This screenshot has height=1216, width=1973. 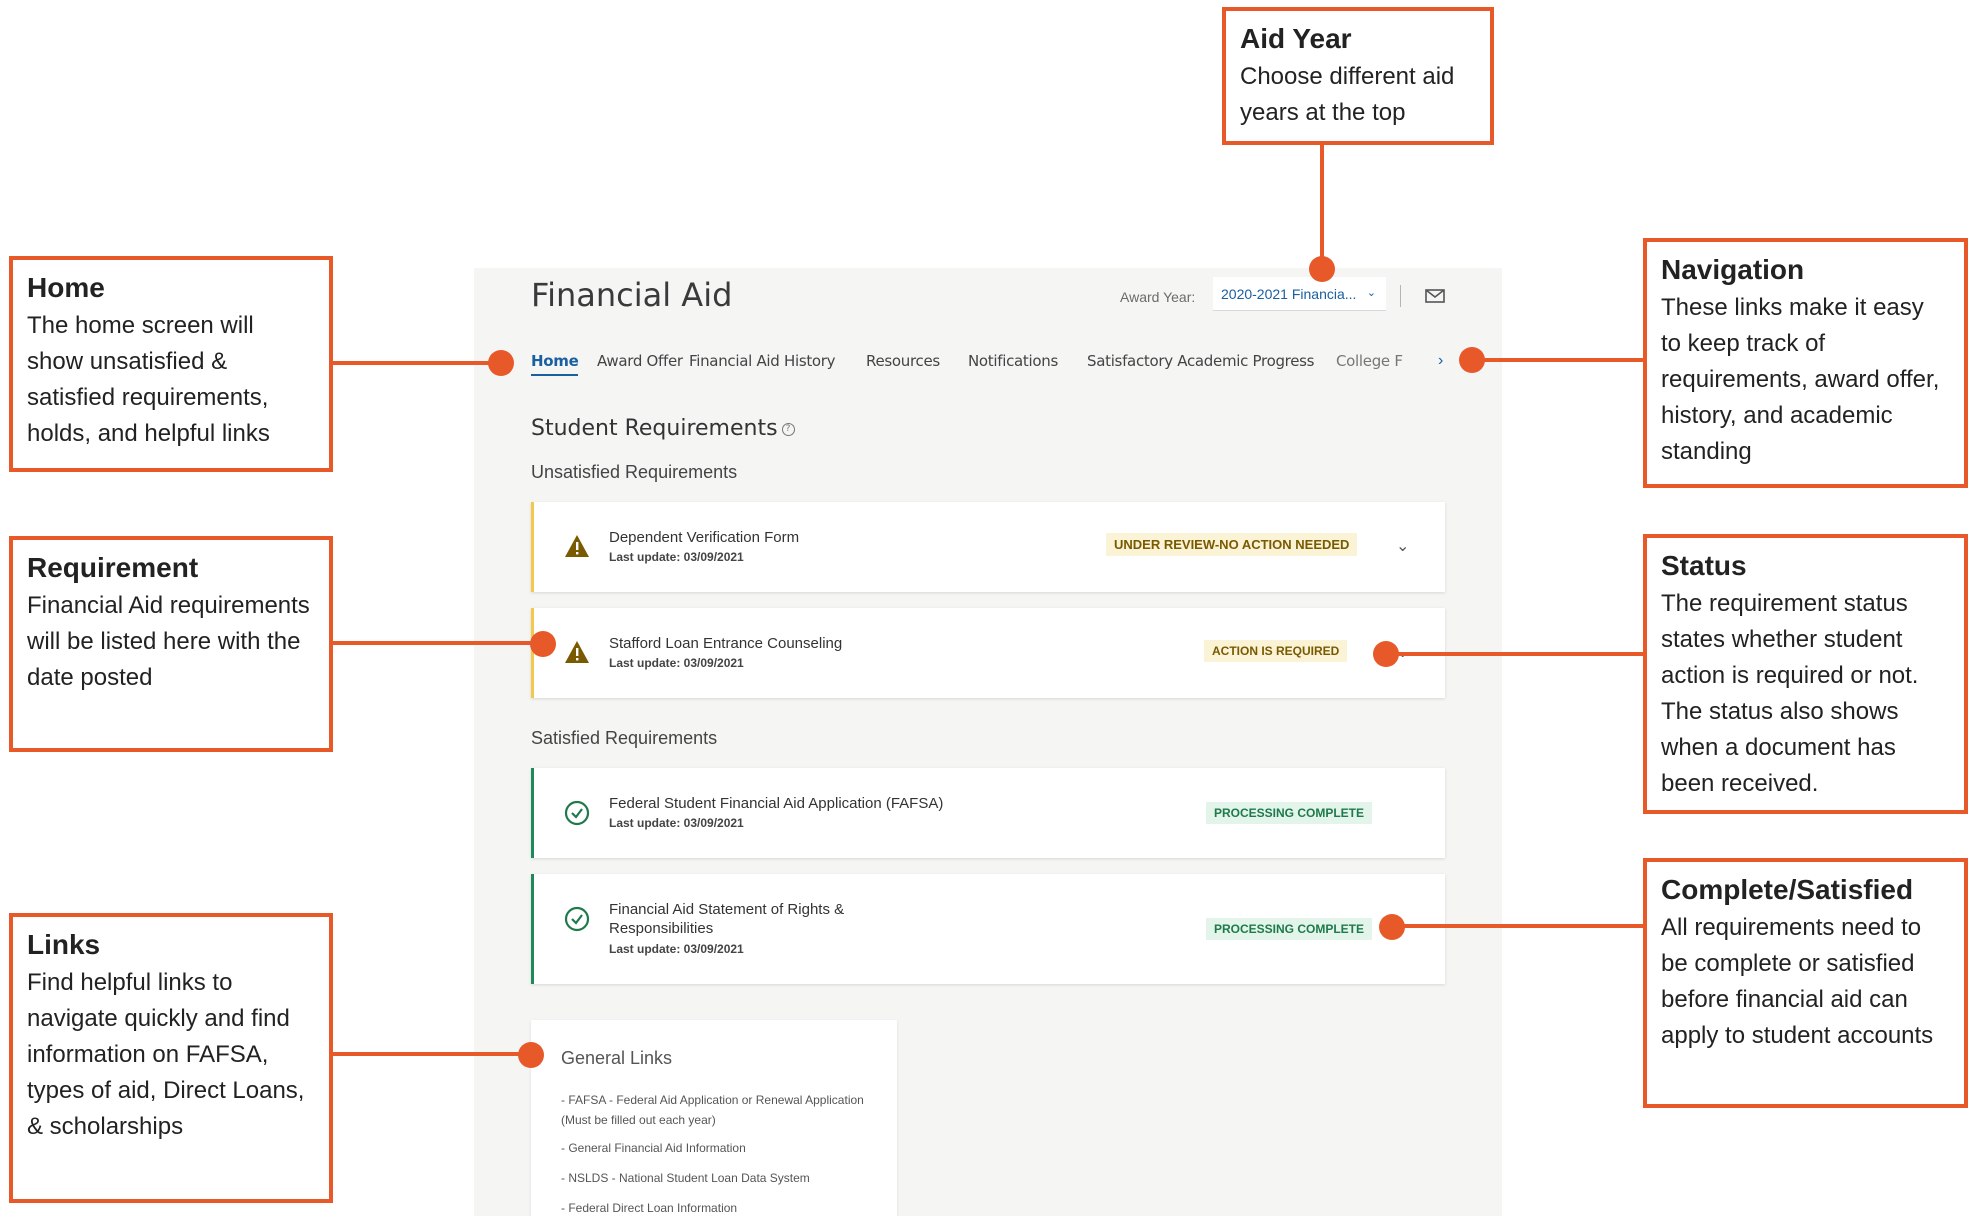 What do you see at coordinates (555, 364) in the screenshot?
I see `tab-home: Home` at bounding box center [555, 364].